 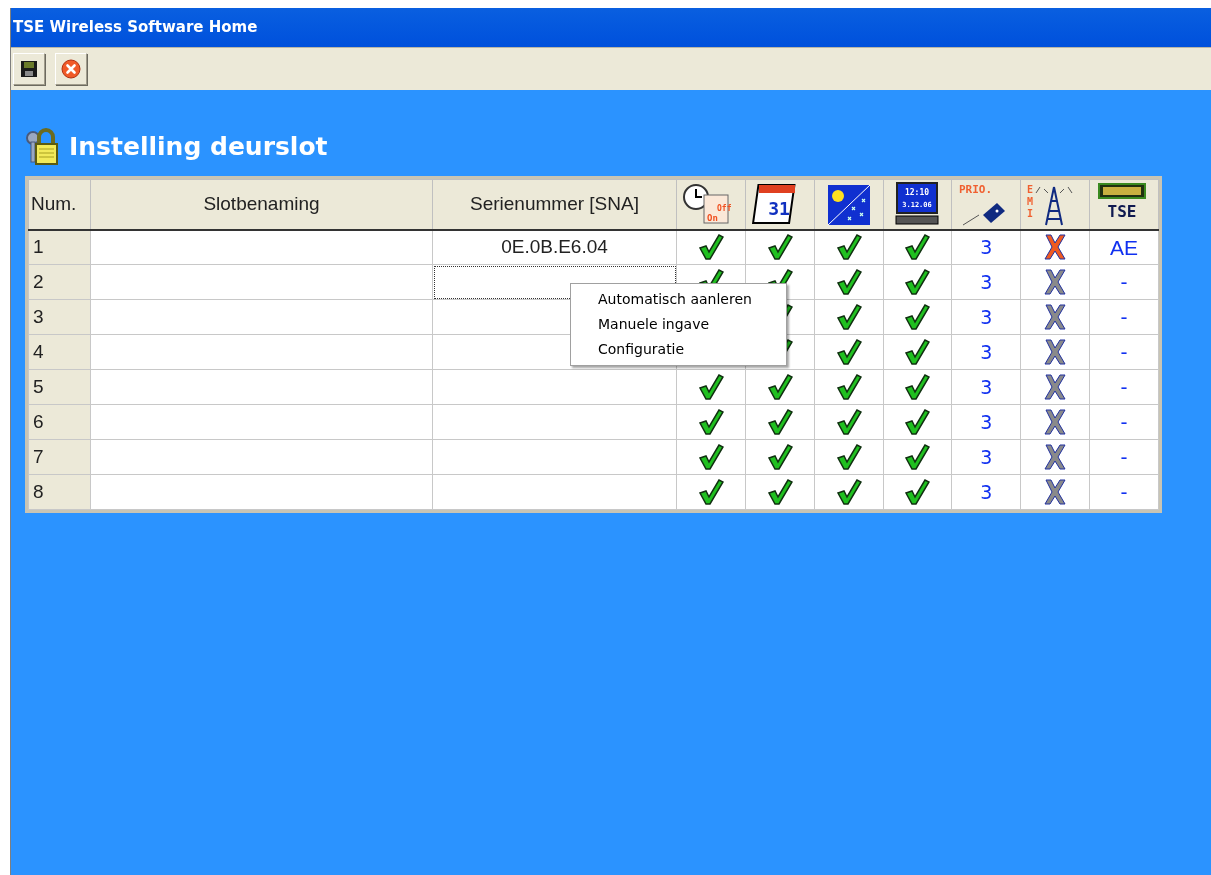 I want to click on icon-label: On, so click(x=712, y=218).